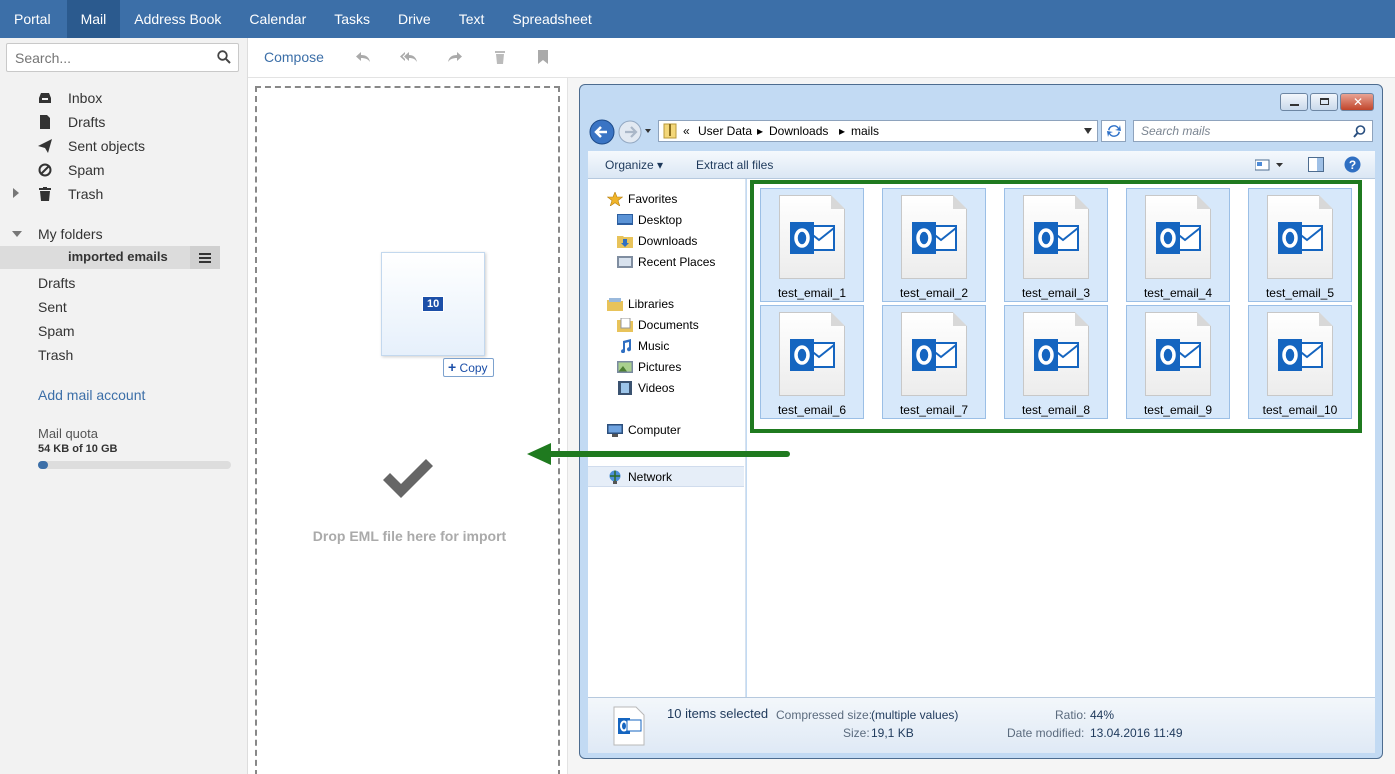 The width and height of the screenshot is (1395, 774). Describe the element at coordinates (615, 304) in the screenshot. I see `libraries-icon` at that location.